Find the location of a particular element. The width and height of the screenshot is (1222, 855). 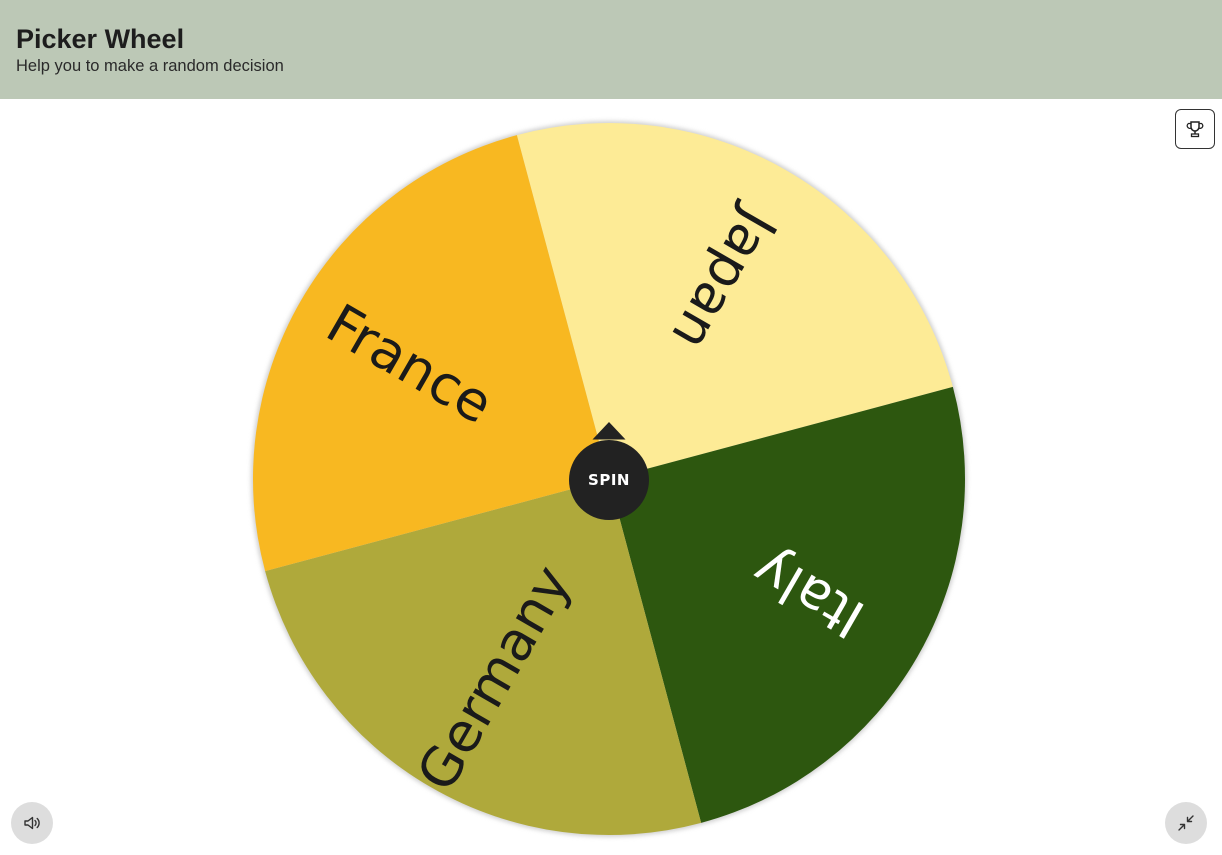

collapse-icon is located at coordinates (1186, 823).